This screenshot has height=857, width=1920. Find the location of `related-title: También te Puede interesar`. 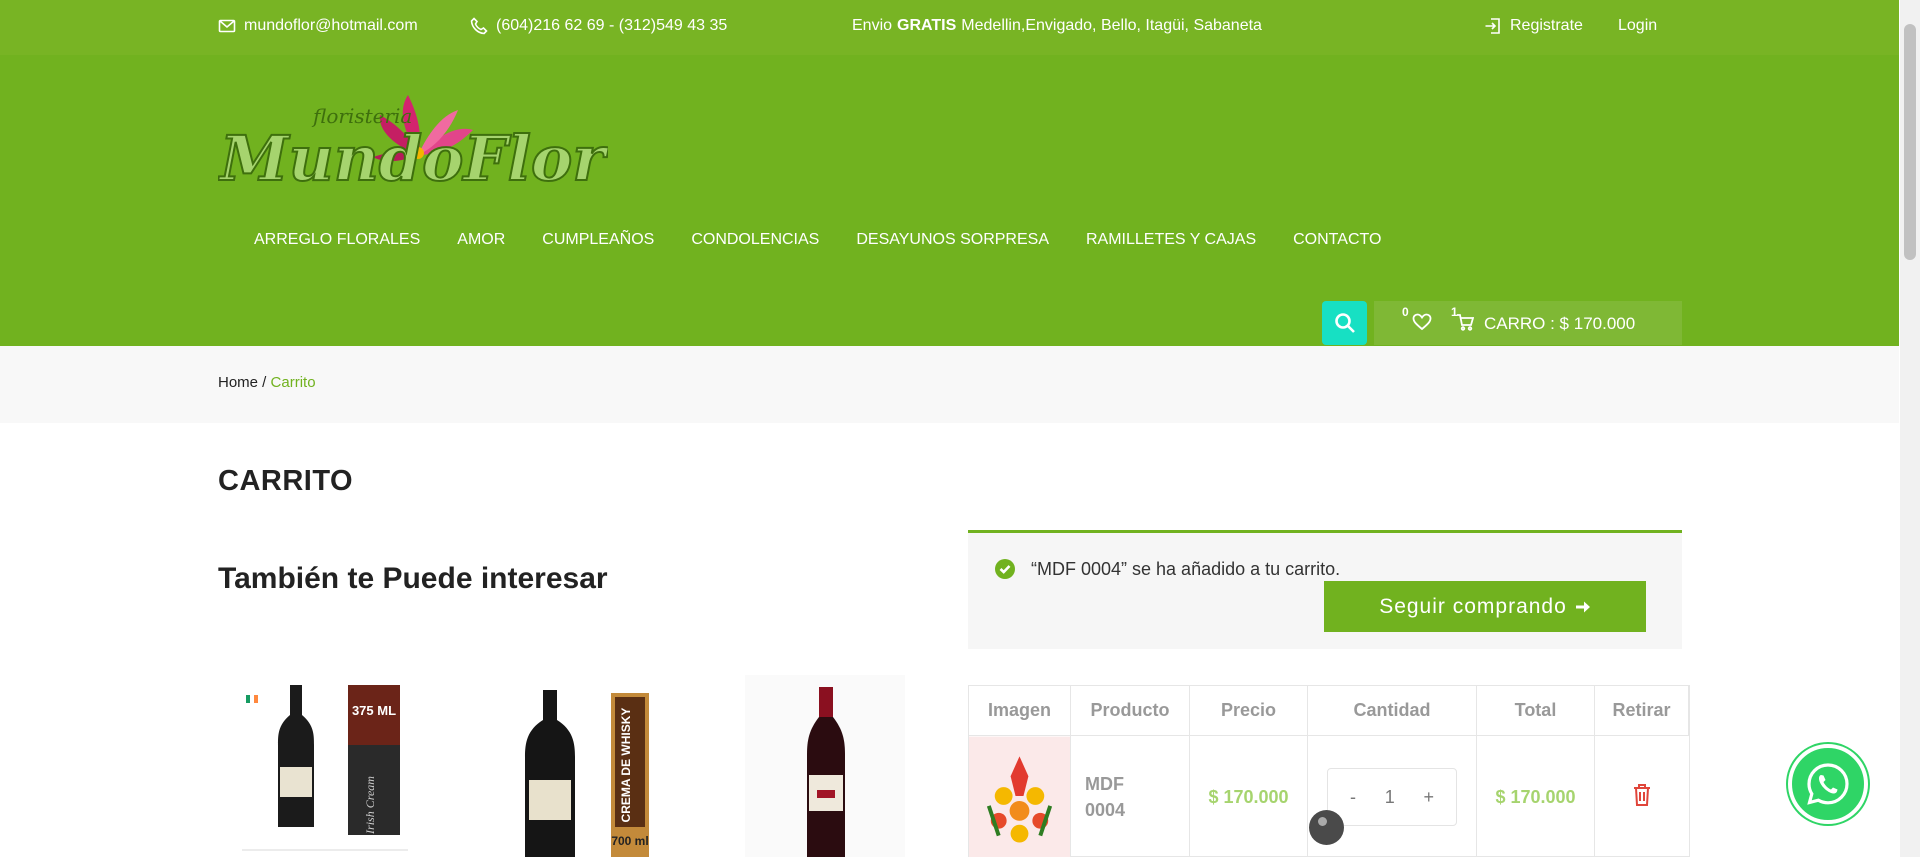

related-title: También te Puede interesar is located at coordinates (413, 578).